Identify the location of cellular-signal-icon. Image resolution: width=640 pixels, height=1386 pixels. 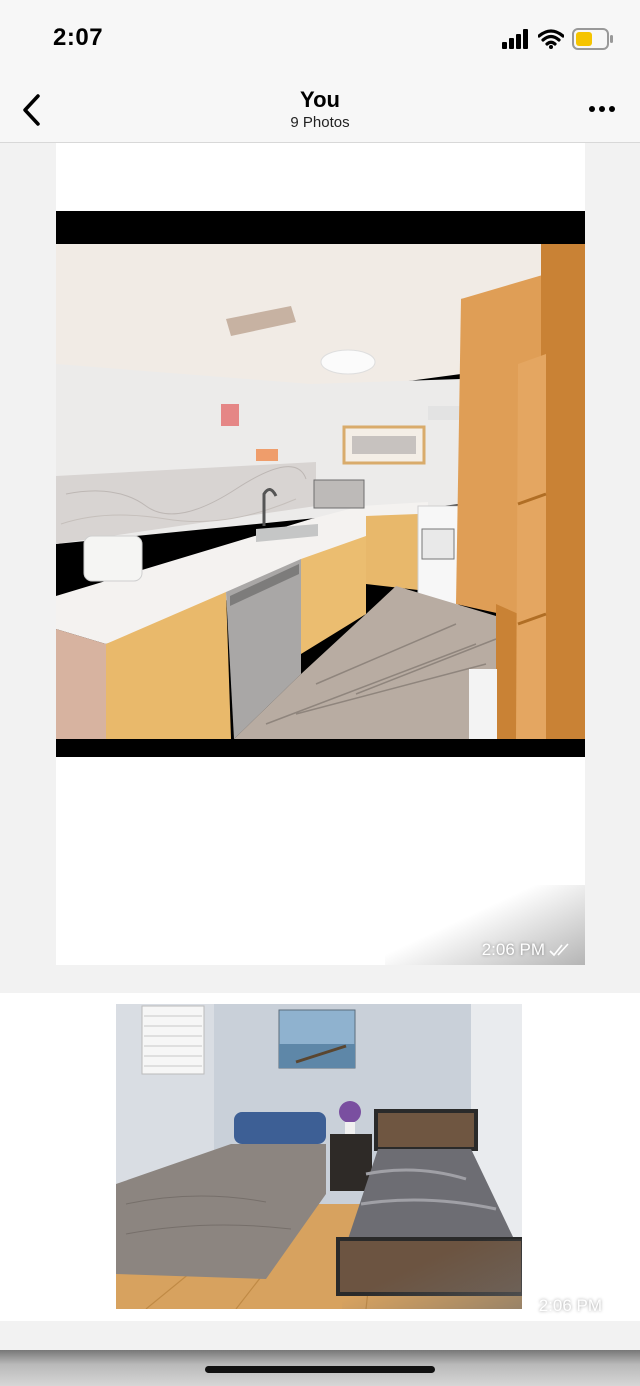
(515, 39).